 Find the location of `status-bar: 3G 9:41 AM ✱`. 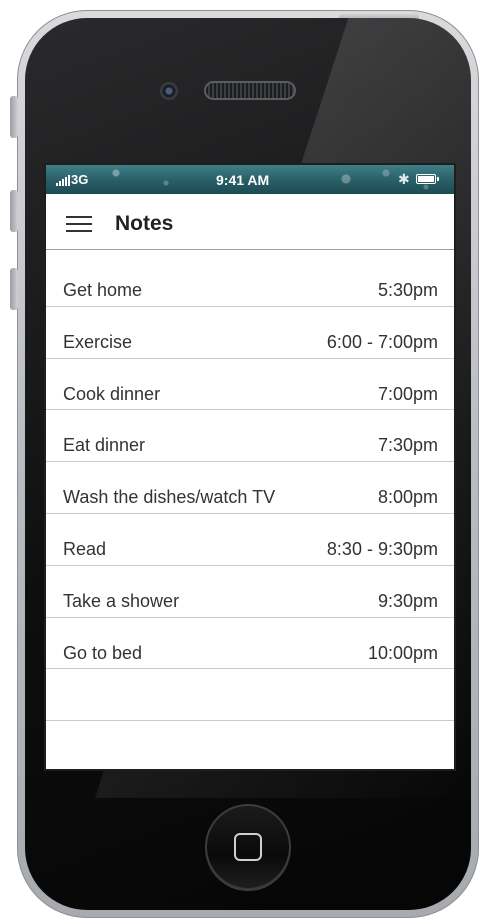

status-bar: 3G 9:41 AM ✱ is located at coordinates (250, 179).